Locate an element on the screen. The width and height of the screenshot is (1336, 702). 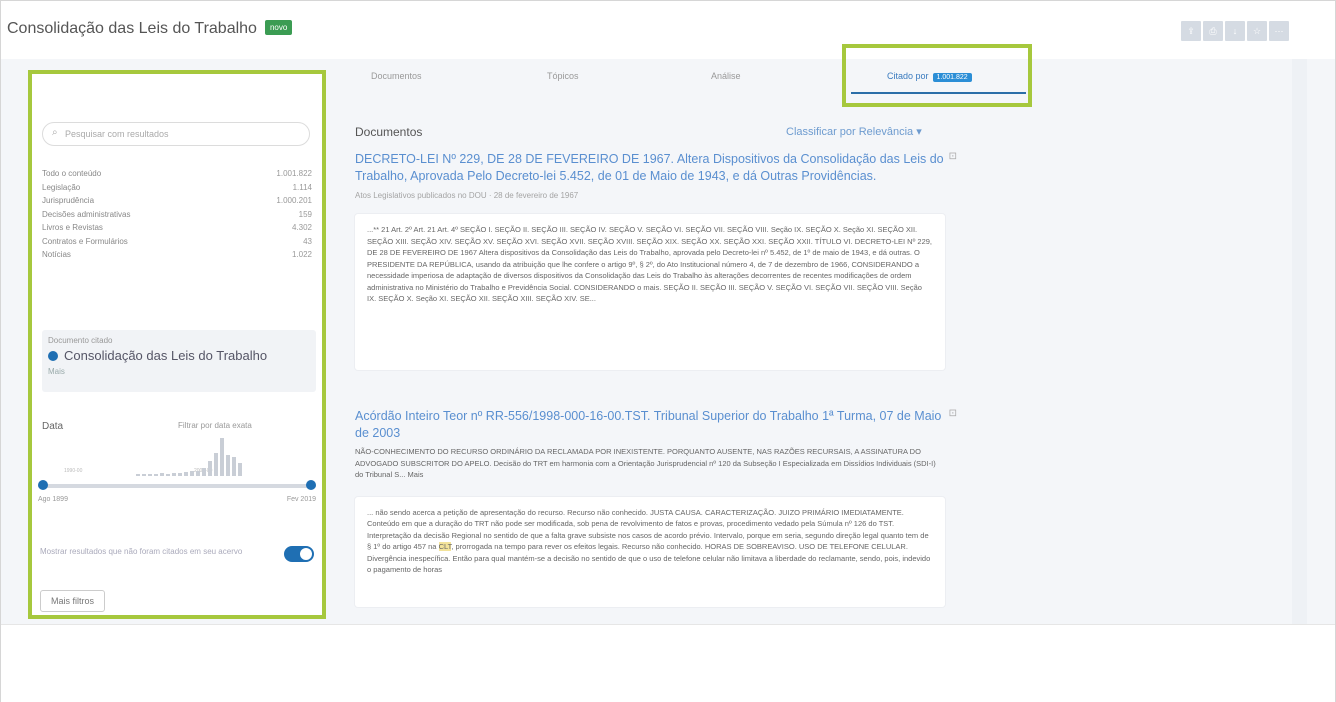
tab-analysis: Análise is located at coordinates (726, 76).